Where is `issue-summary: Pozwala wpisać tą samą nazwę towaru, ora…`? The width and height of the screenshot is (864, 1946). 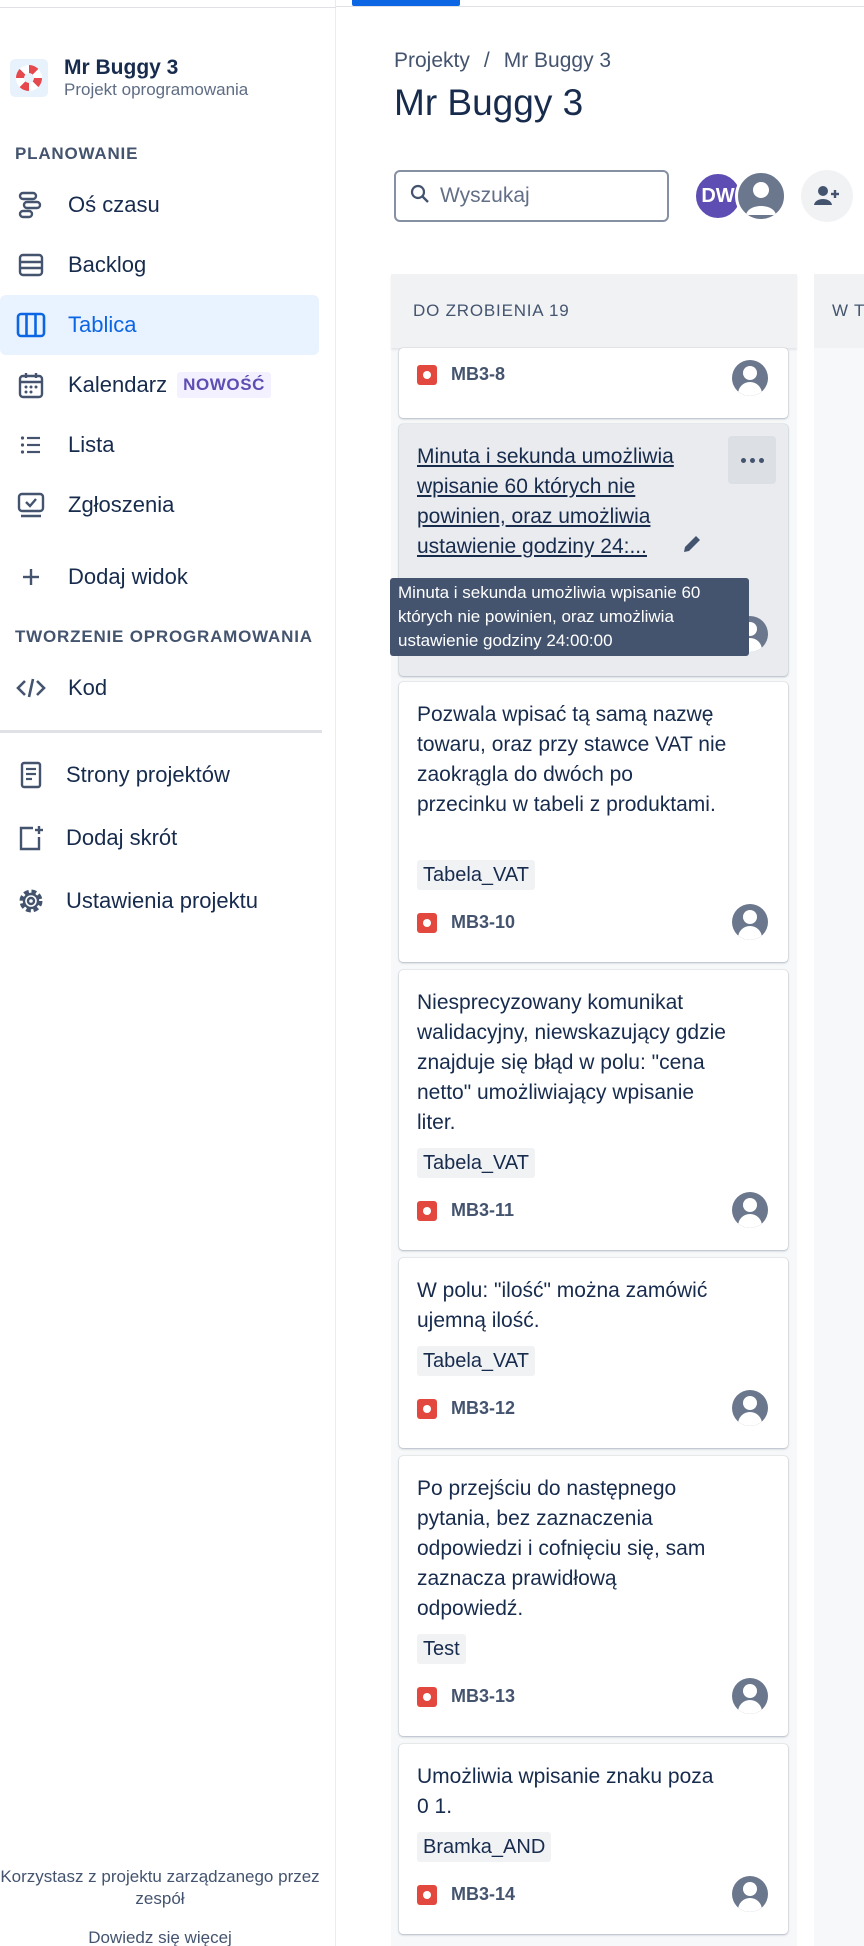 issue-summary: Pozwala wpisać tą samą nazwę towaru, ora… is located at coordinates (572, 759).